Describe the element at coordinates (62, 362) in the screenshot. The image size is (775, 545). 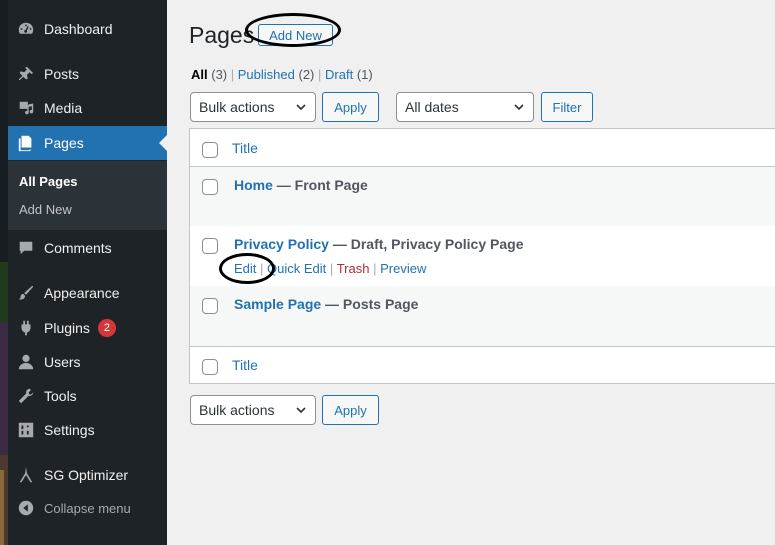
I see `sidebar-item-label: Users` at that location.